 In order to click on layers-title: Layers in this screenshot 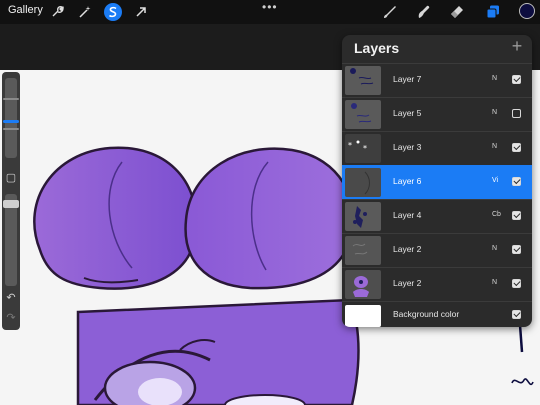, I will do `click(377, 48)`.